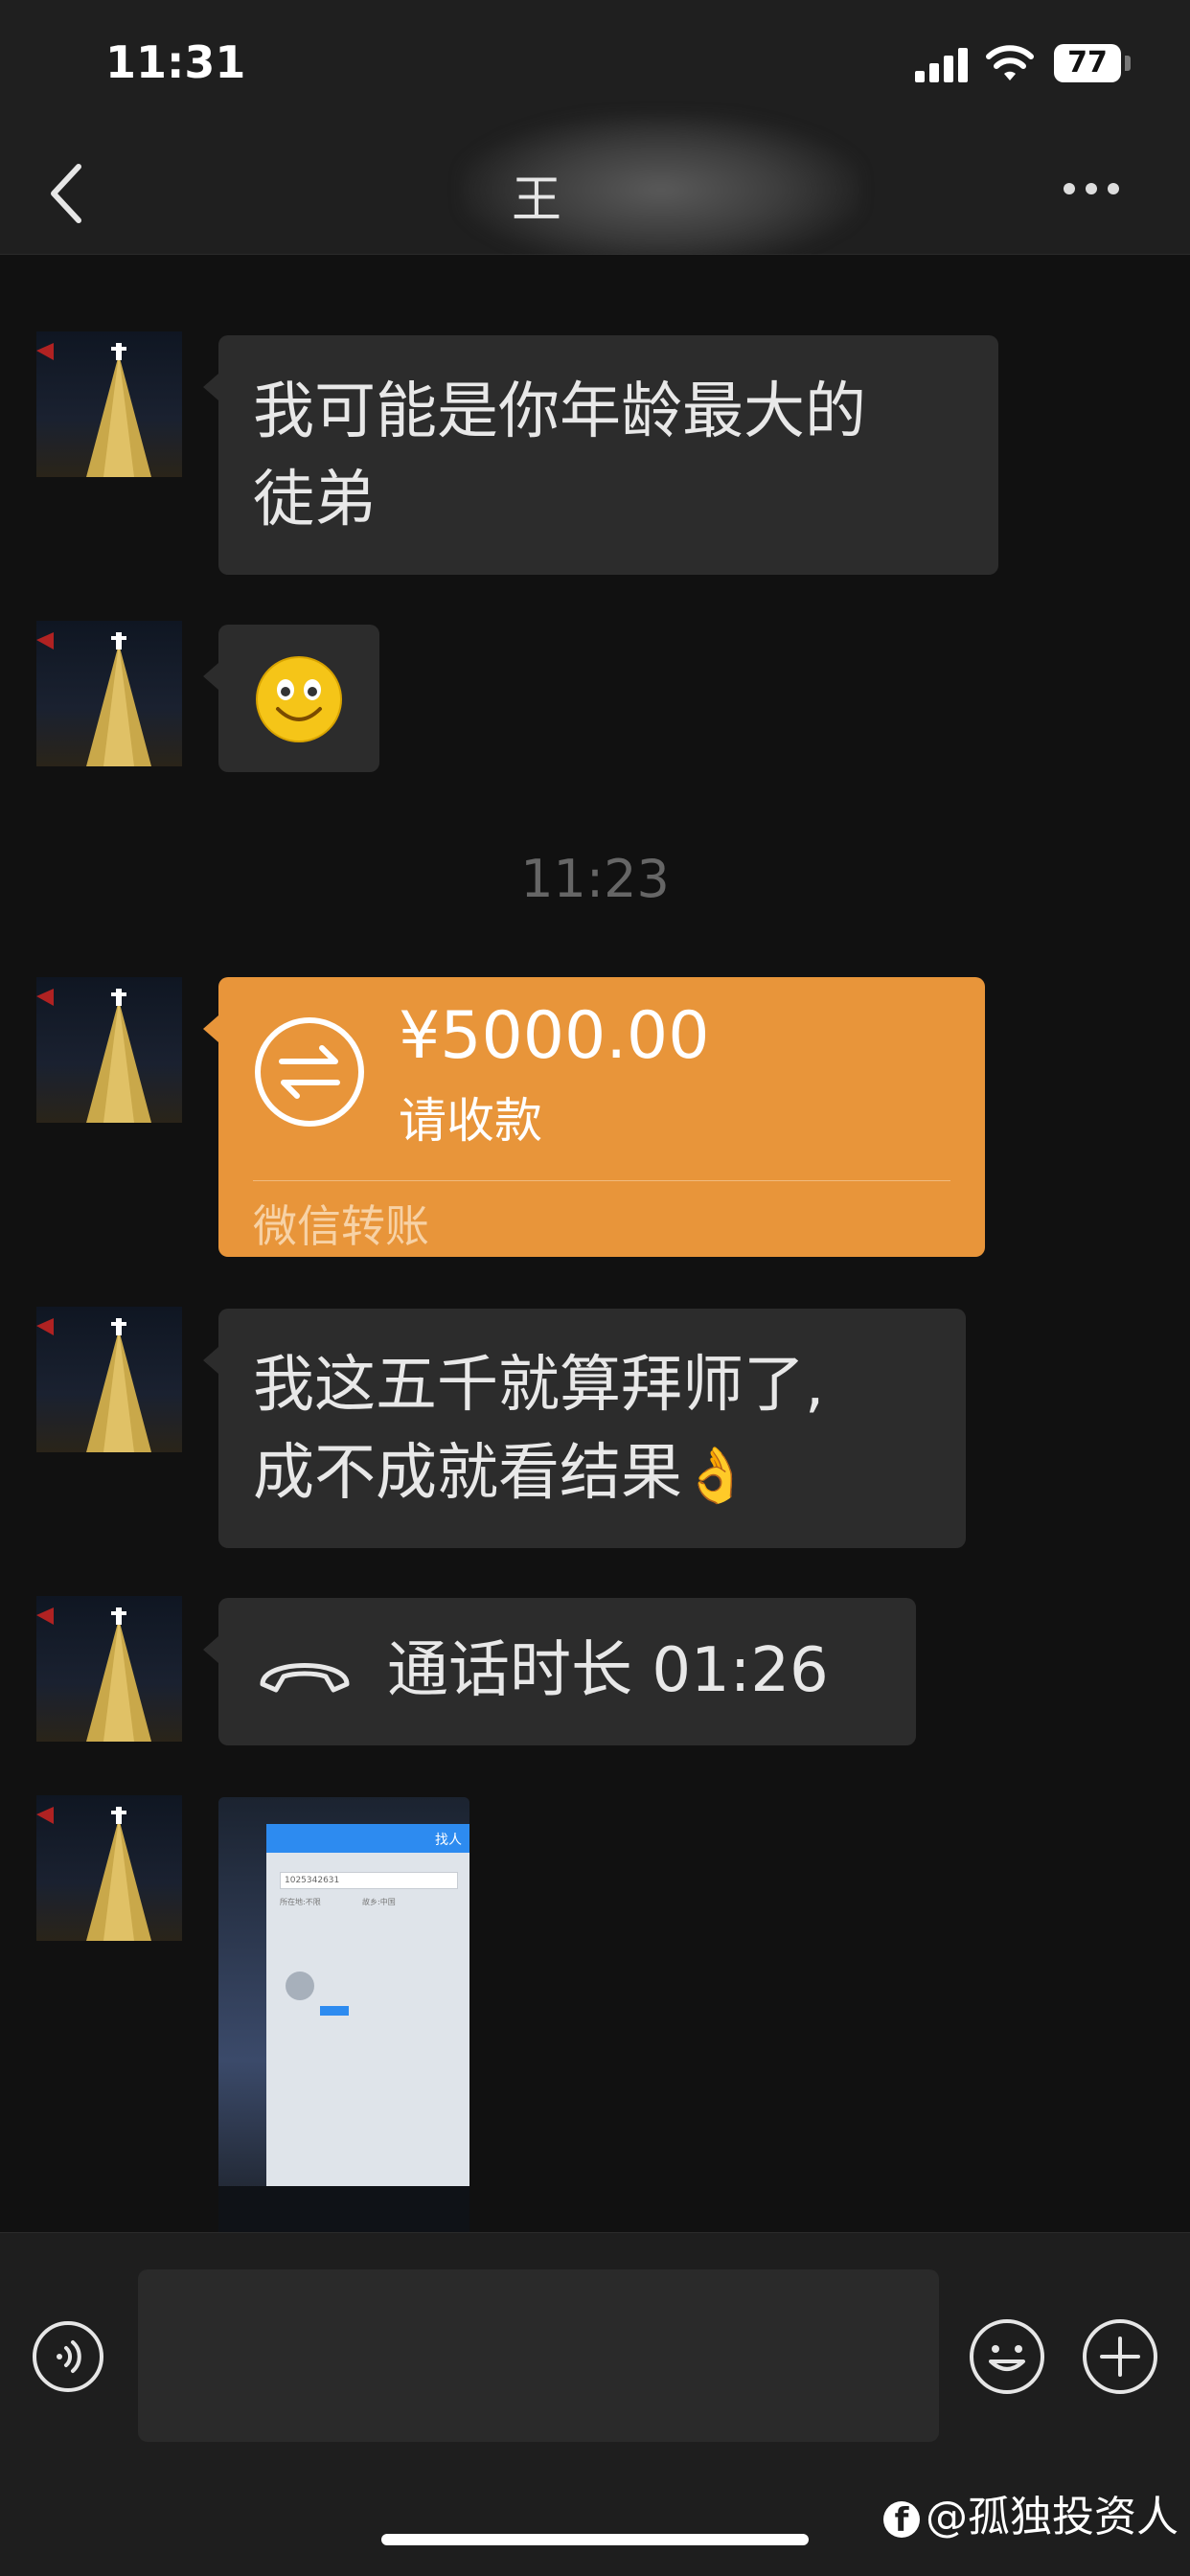  Describe the element at coordinates (175, 62) in the screenshot. I see `status-time: 11:31` at that location.